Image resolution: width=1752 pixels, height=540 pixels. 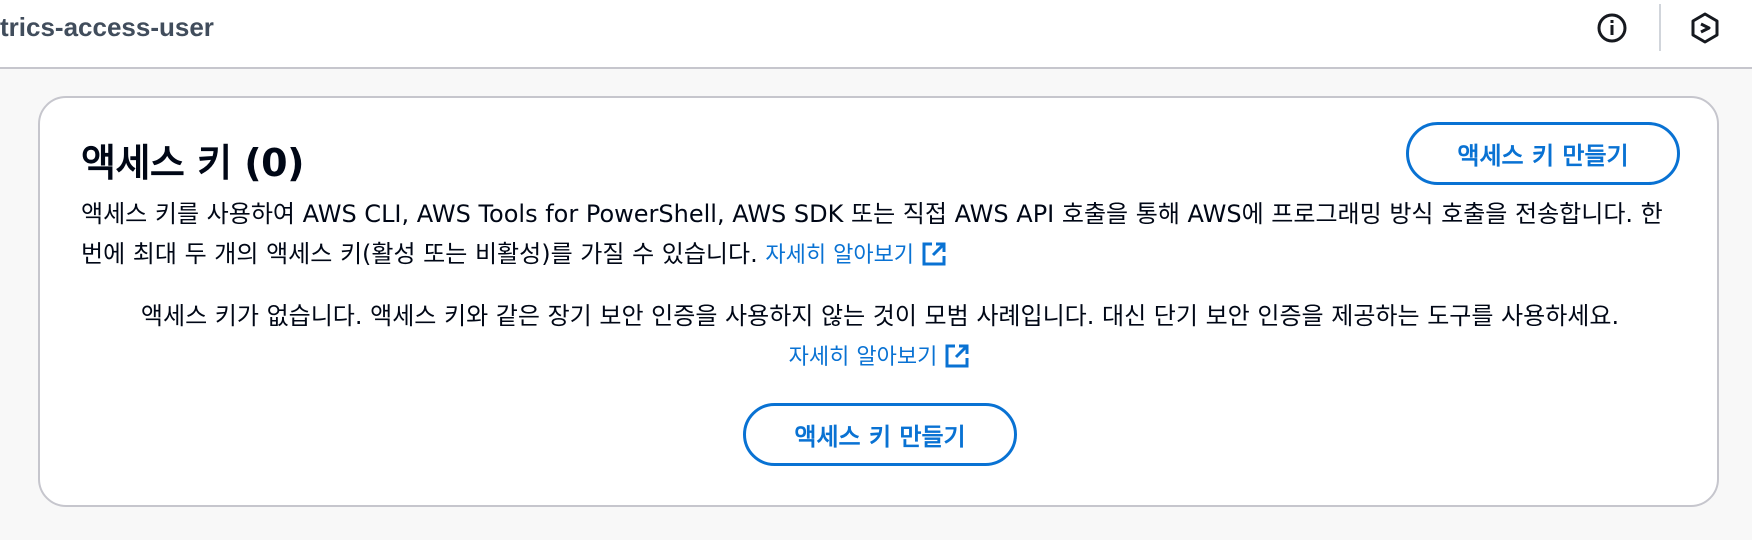 I want to click on header-divider, so click(x=1660, y=27).